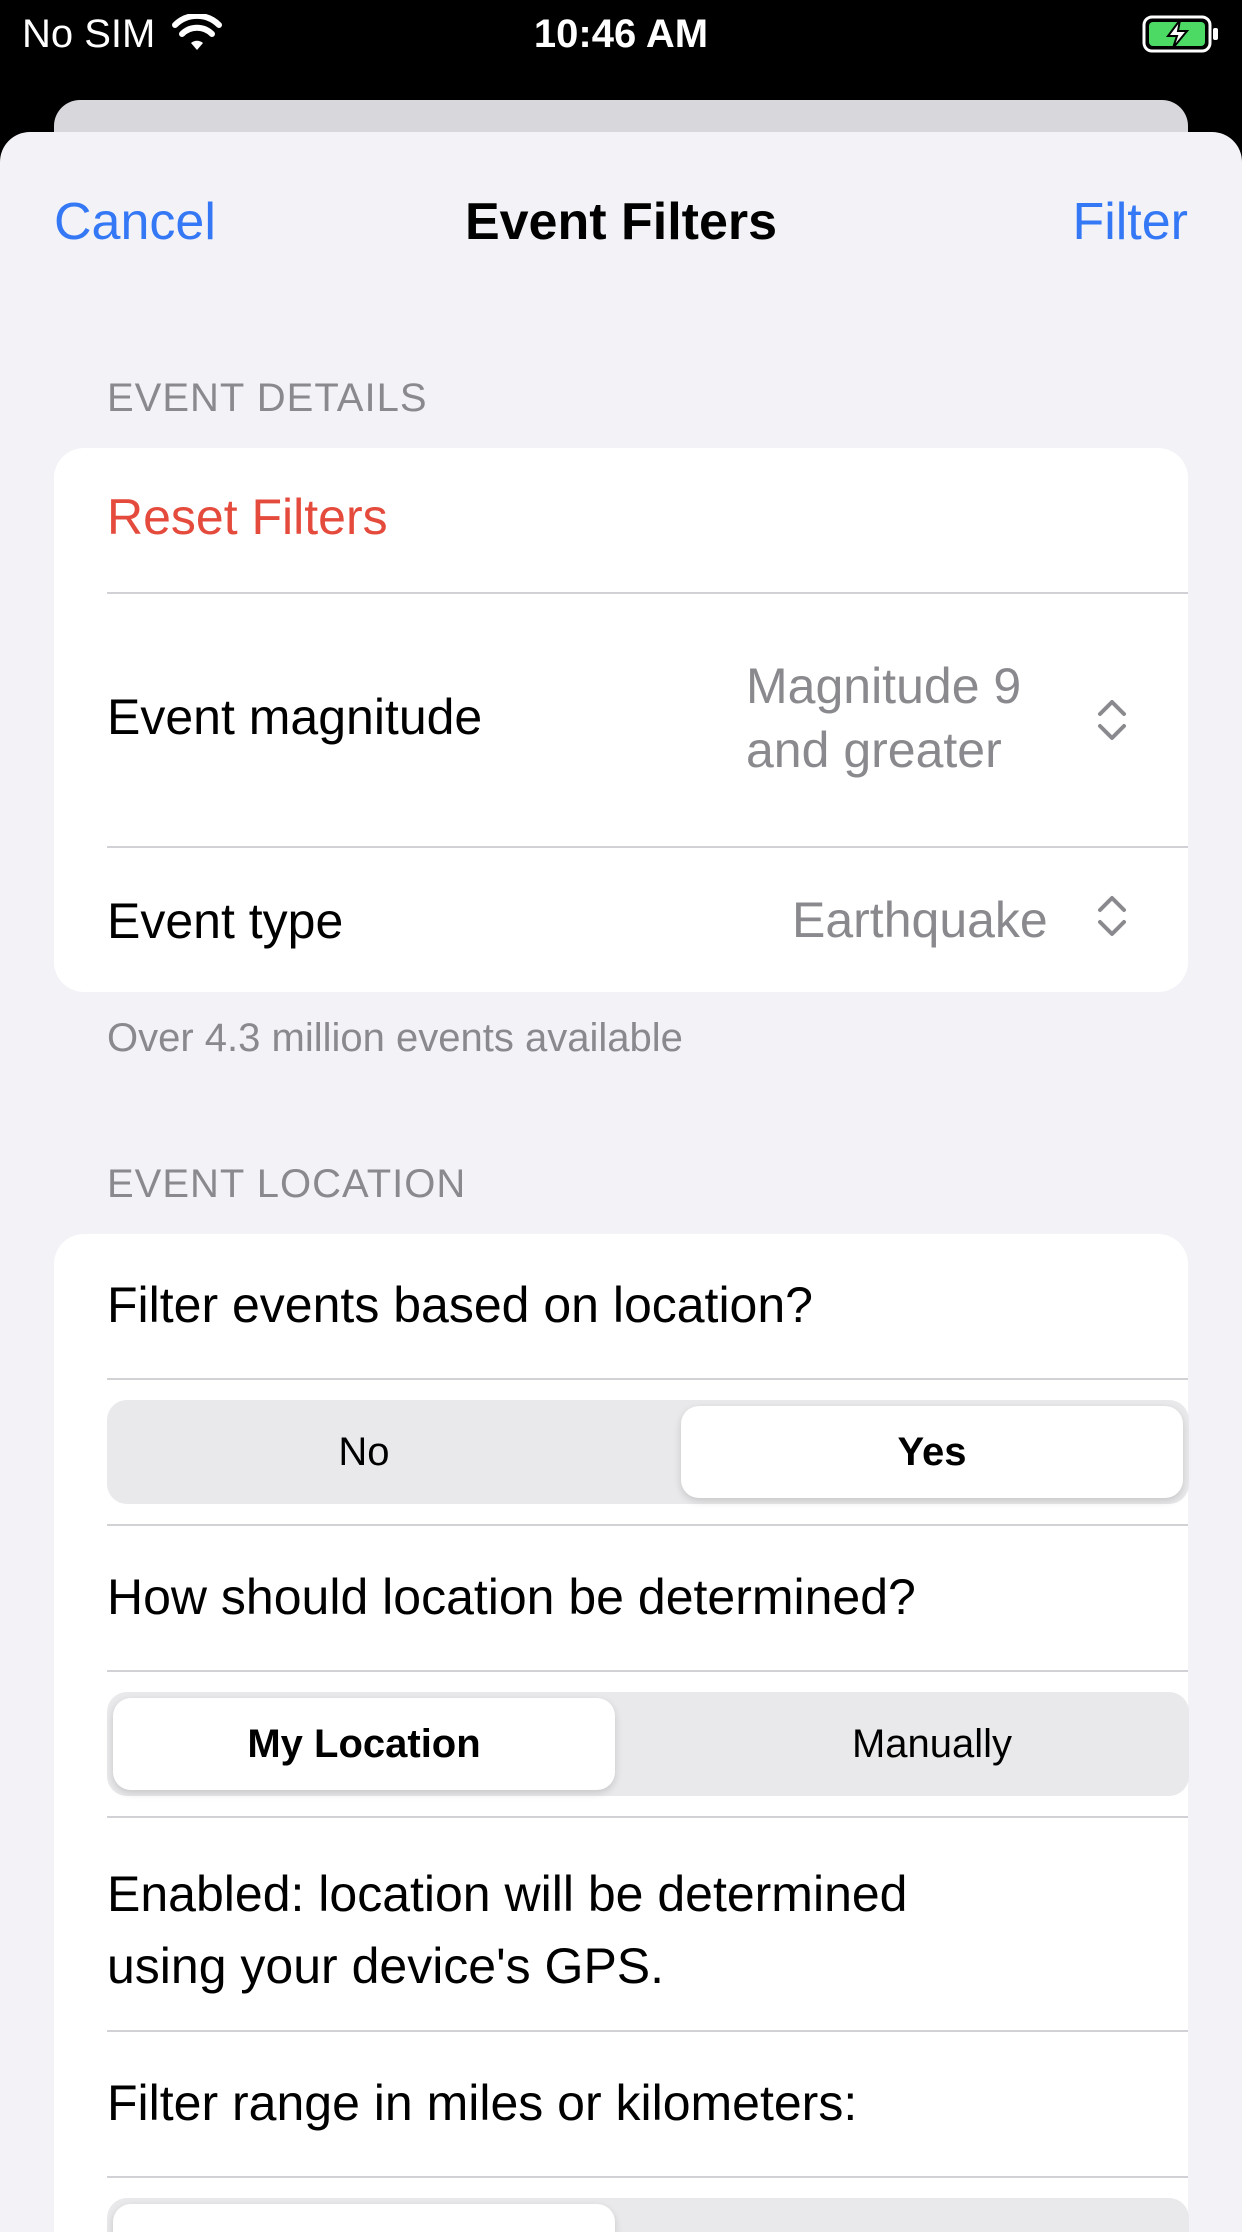  What do you see at coordinates (648, 2215) in the screenshot?
I see `range-unit-segmented-control` at bounding box center [648, 2215].